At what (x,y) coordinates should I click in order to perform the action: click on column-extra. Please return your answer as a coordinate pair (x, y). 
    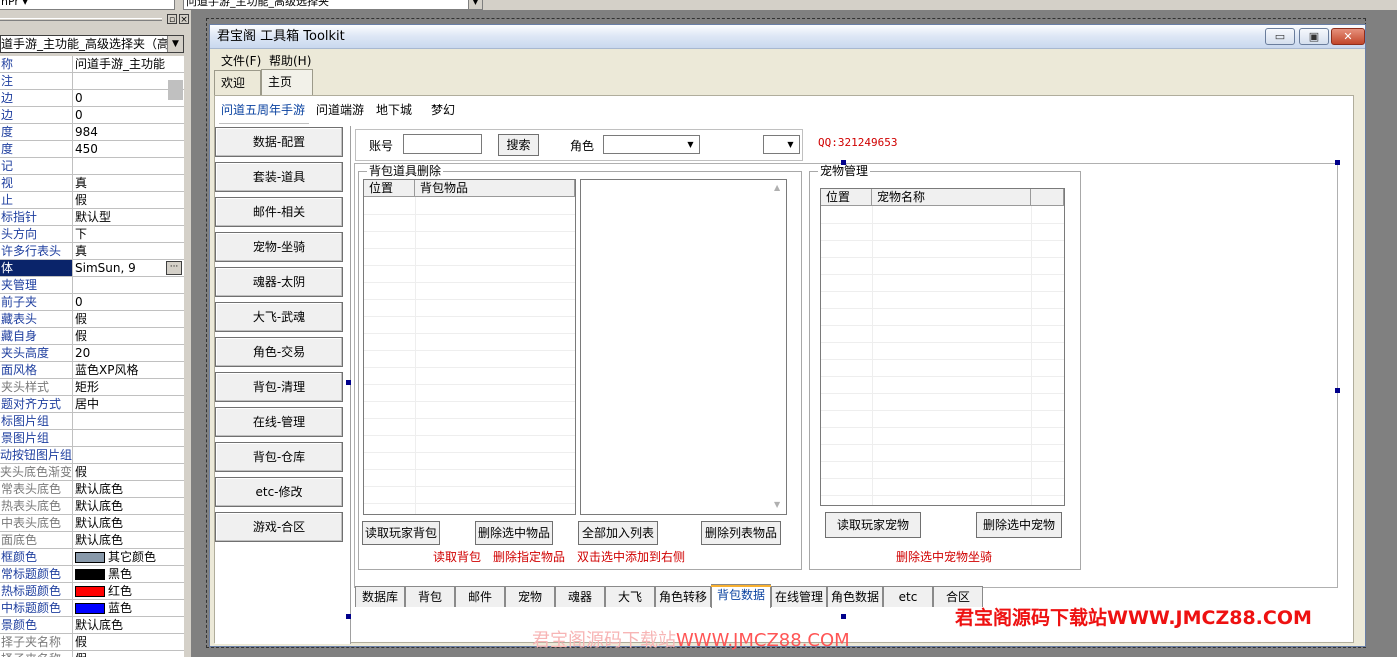
    Looking at the image, I should click on (1047, 197).